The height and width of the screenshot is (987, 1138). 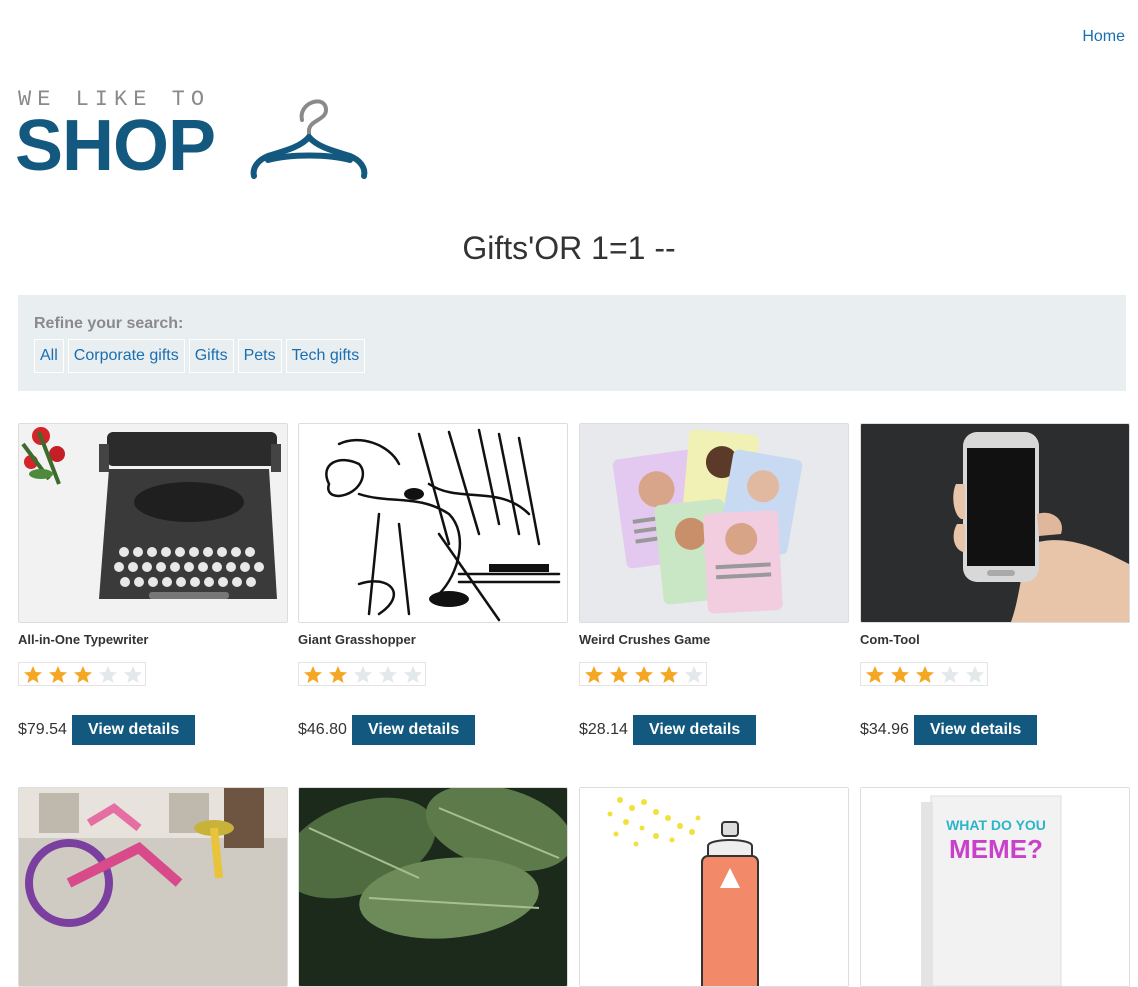 I want to click on home-link: Home, so click(x=1103, y=36).